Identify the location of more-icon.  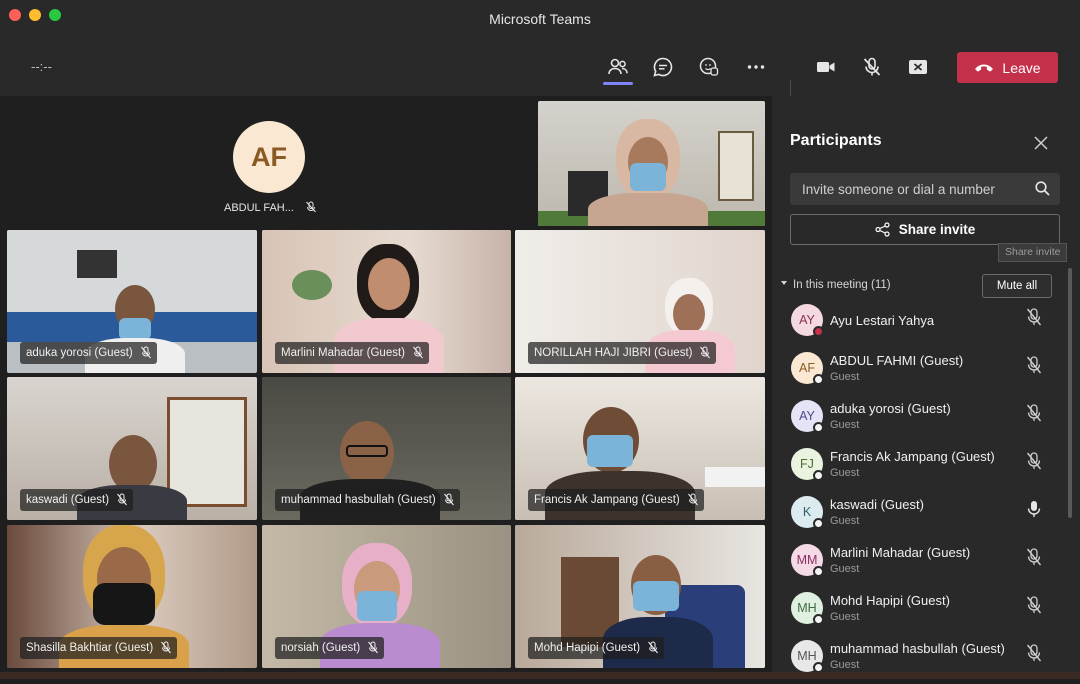
(756, 67).